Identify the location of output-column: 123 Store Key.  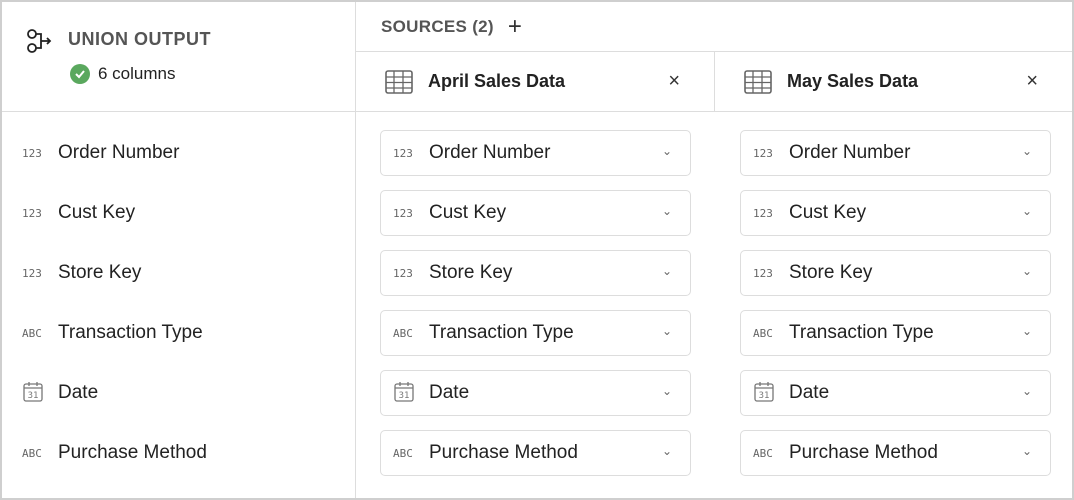
(81, 273).